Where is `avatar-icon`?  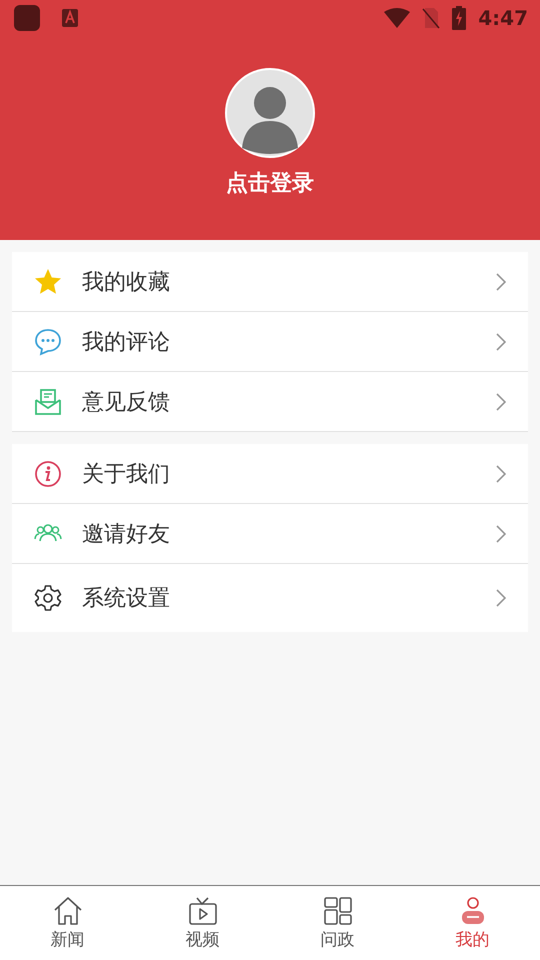 avatar-icon is located at coordinates (270, 113).